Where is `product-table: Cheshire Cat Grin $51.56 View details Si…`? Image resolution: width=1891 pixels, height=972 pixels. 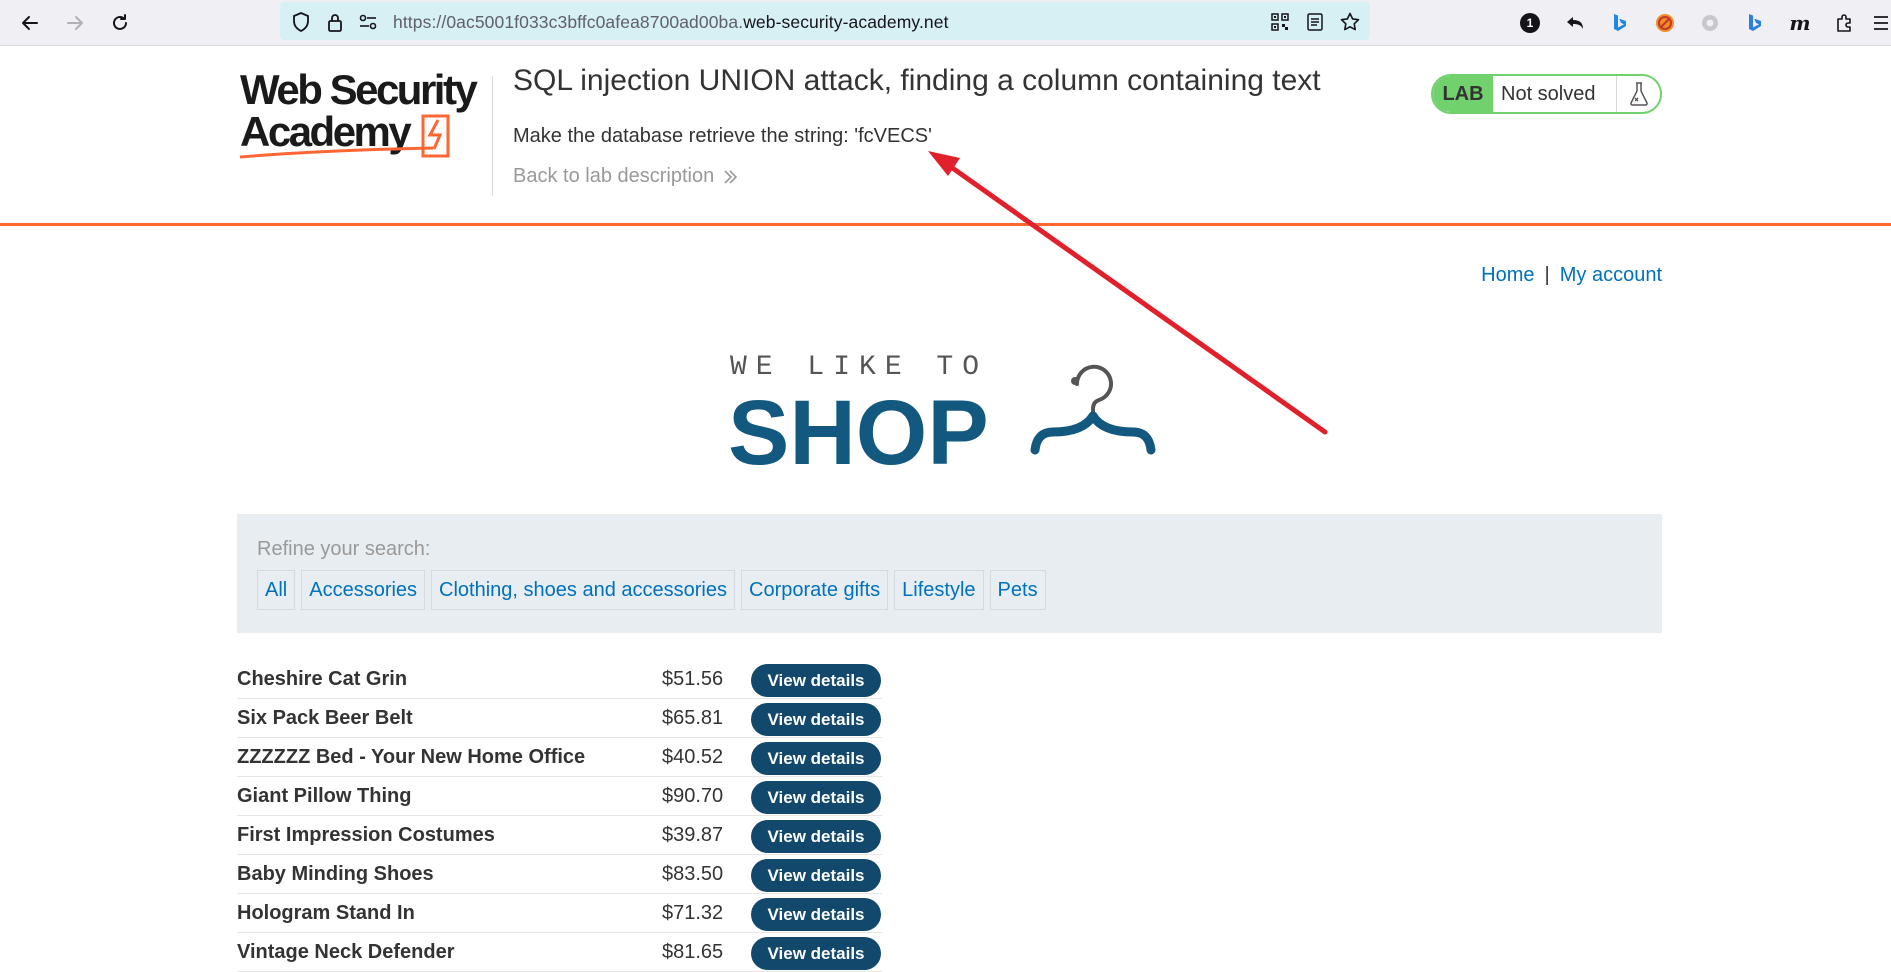
product-table: Cheshire Cat Grin $51.56 View details Si… is located at coordinates (559, 816).